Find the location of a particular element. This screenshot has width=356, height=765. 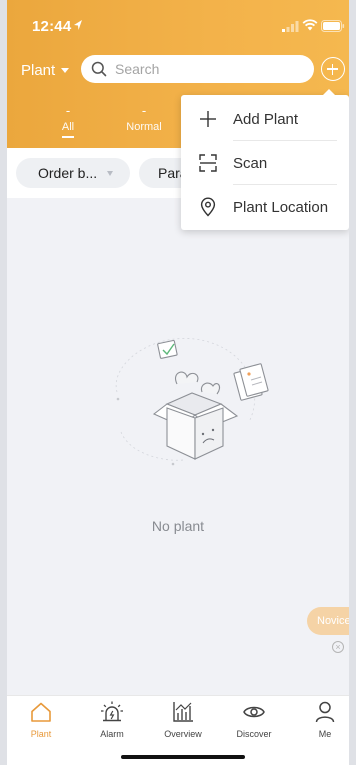

eye-icon is located at coordinates (254, 712).